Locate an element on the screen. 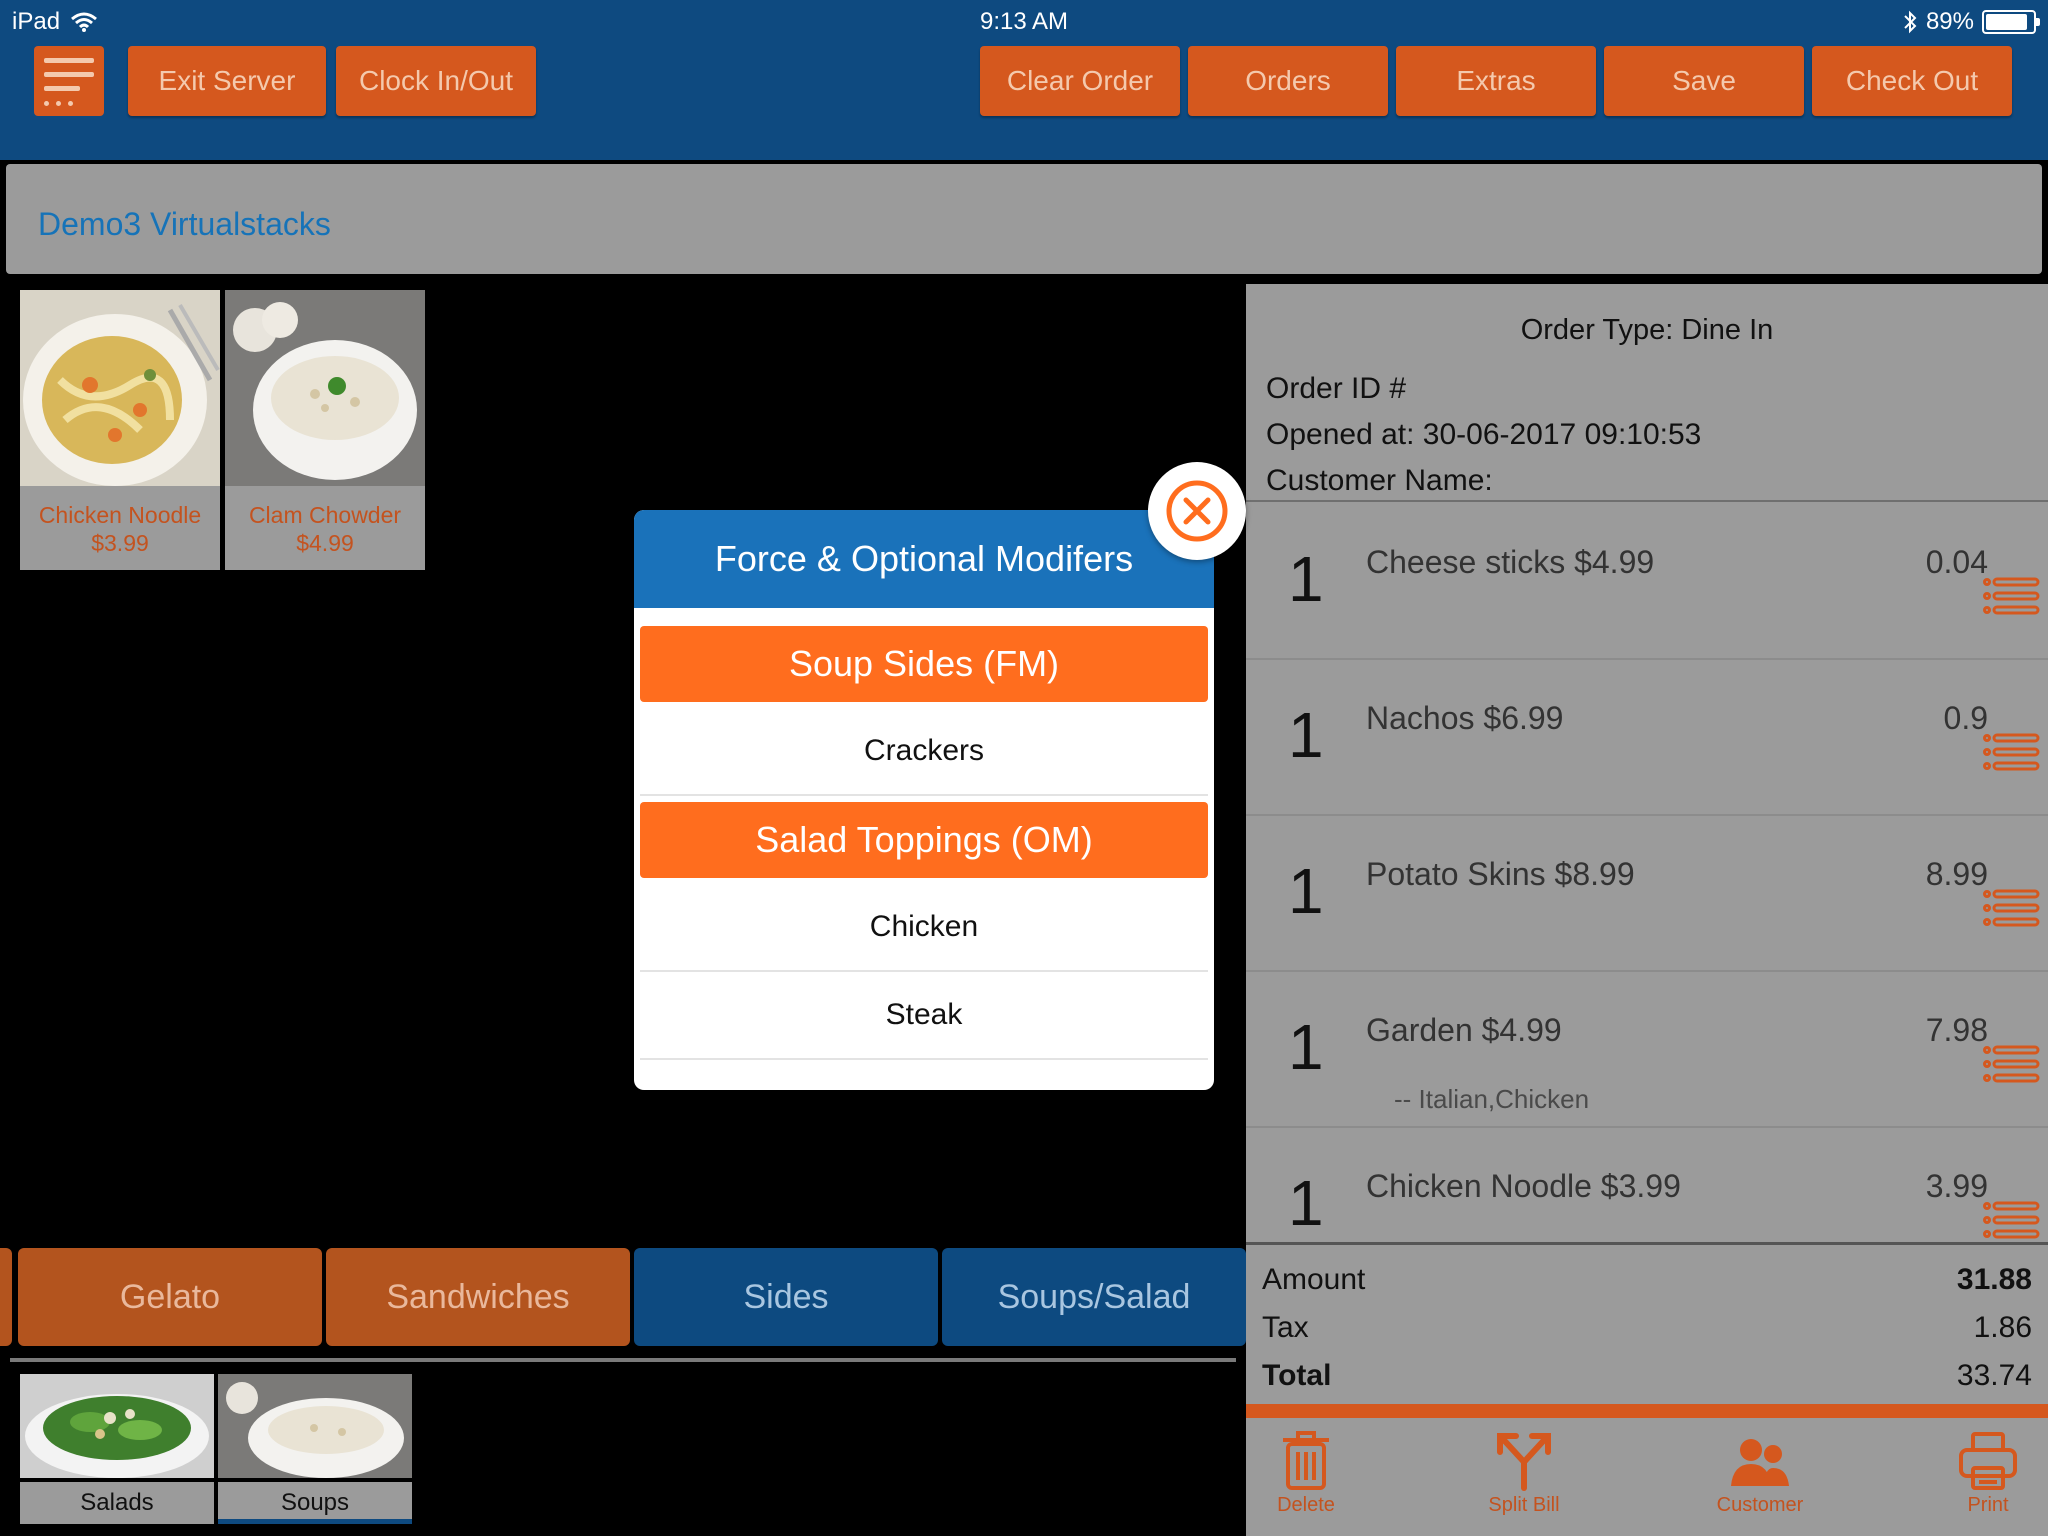 The height and width of the screenshot is (1536, 2048). line-amount: 3.99 is located at coordinates (1956, 1186).